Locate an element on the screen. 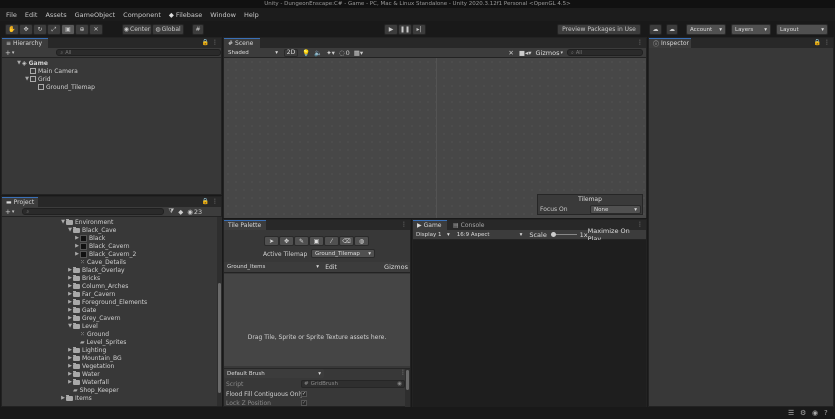 The width and height of the screenshot is (835, 419). box-fill-tool-button: ▣ is located at coordinates (316, 241).